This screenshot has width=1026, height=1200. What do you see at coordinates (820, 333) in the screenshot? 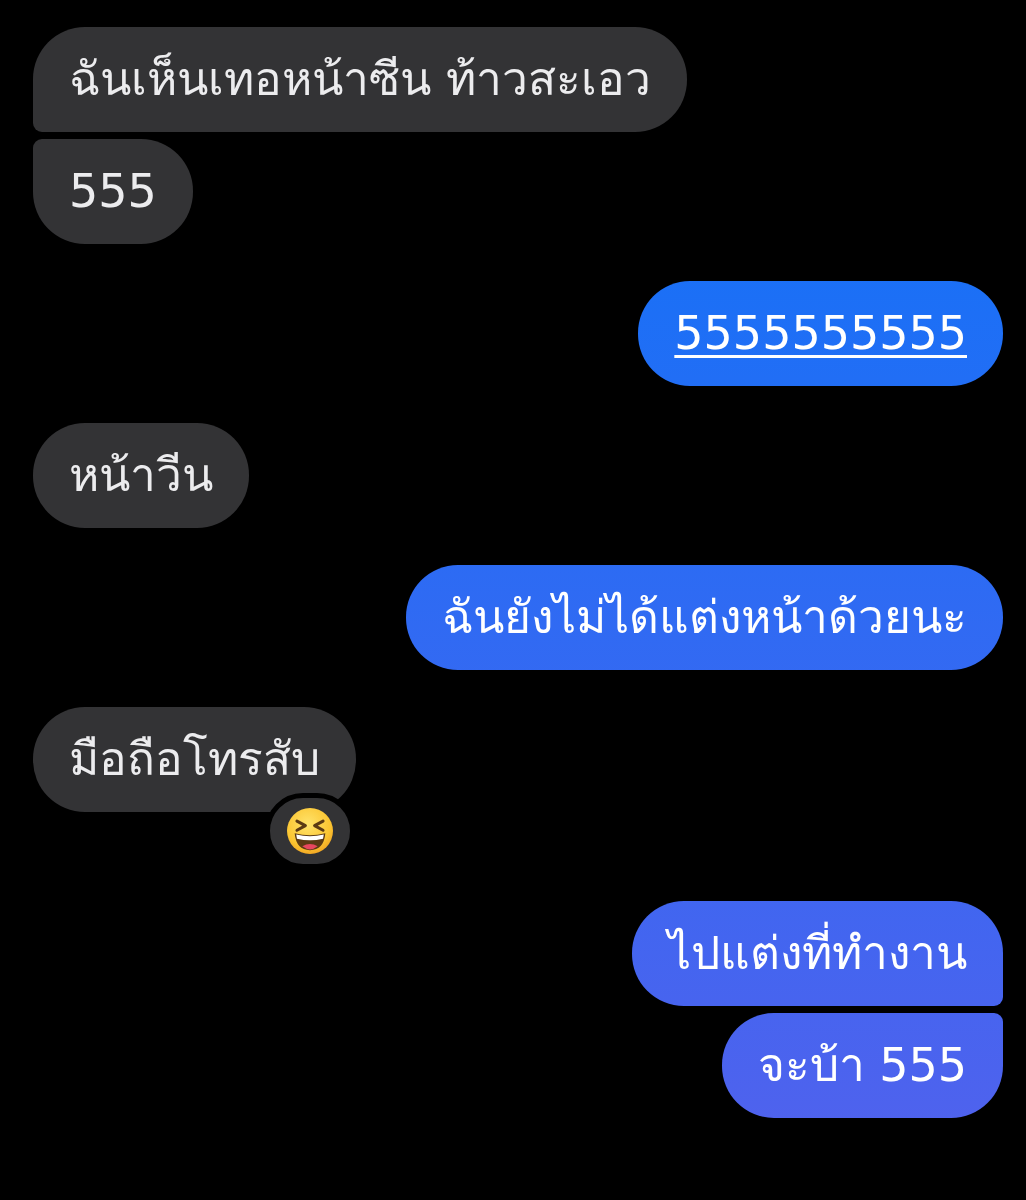
I see `message-link: 5555555555` at bounding box center [820, 333].